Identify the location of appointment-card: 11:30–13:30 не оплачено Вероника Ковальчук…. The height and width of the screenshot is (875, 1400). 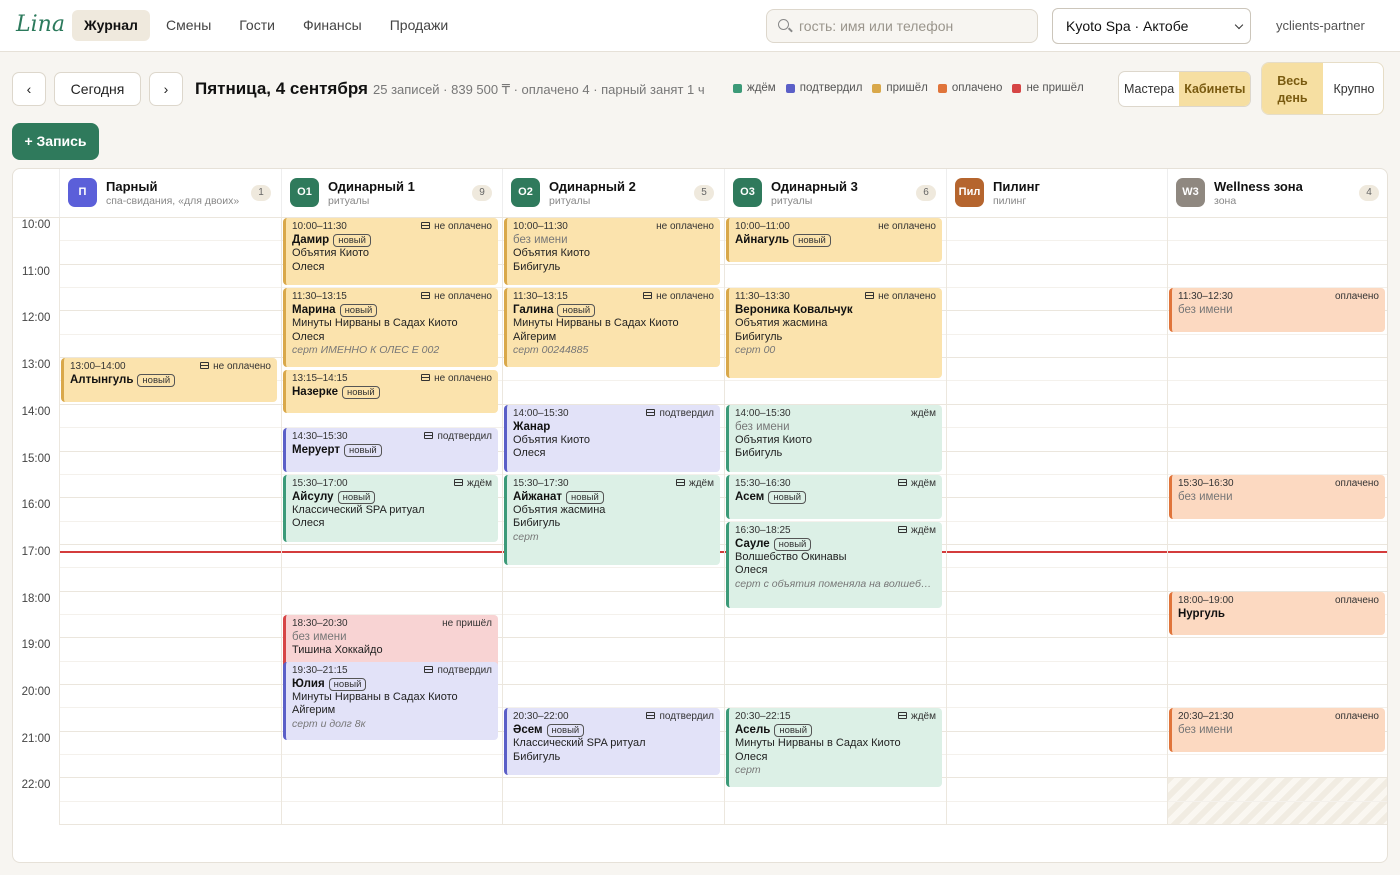
(834, 333).